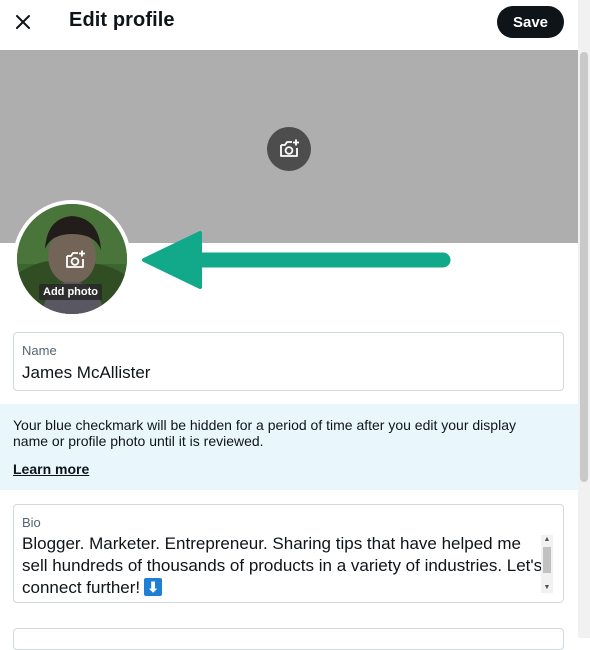 The image size is (590, 650). Describe the element at coordinates (547, 588) in the screenshot. I see `scroll-down-icon: ▼` at that location.